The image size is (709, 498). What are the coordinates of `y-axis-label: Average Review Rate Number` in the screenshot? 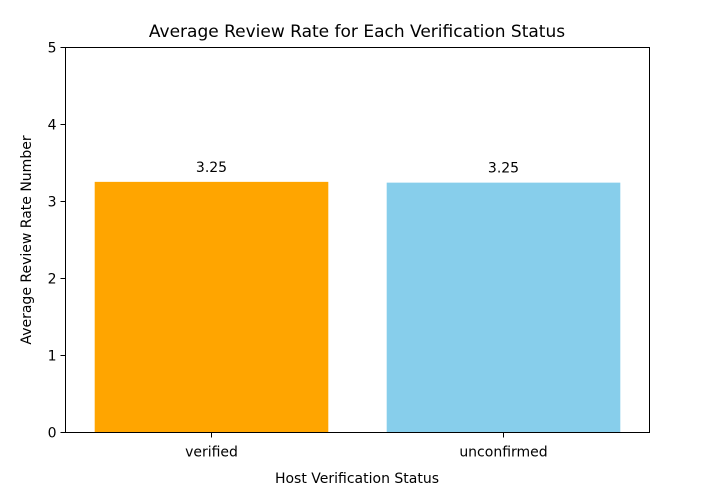 It's located at (27, 239).